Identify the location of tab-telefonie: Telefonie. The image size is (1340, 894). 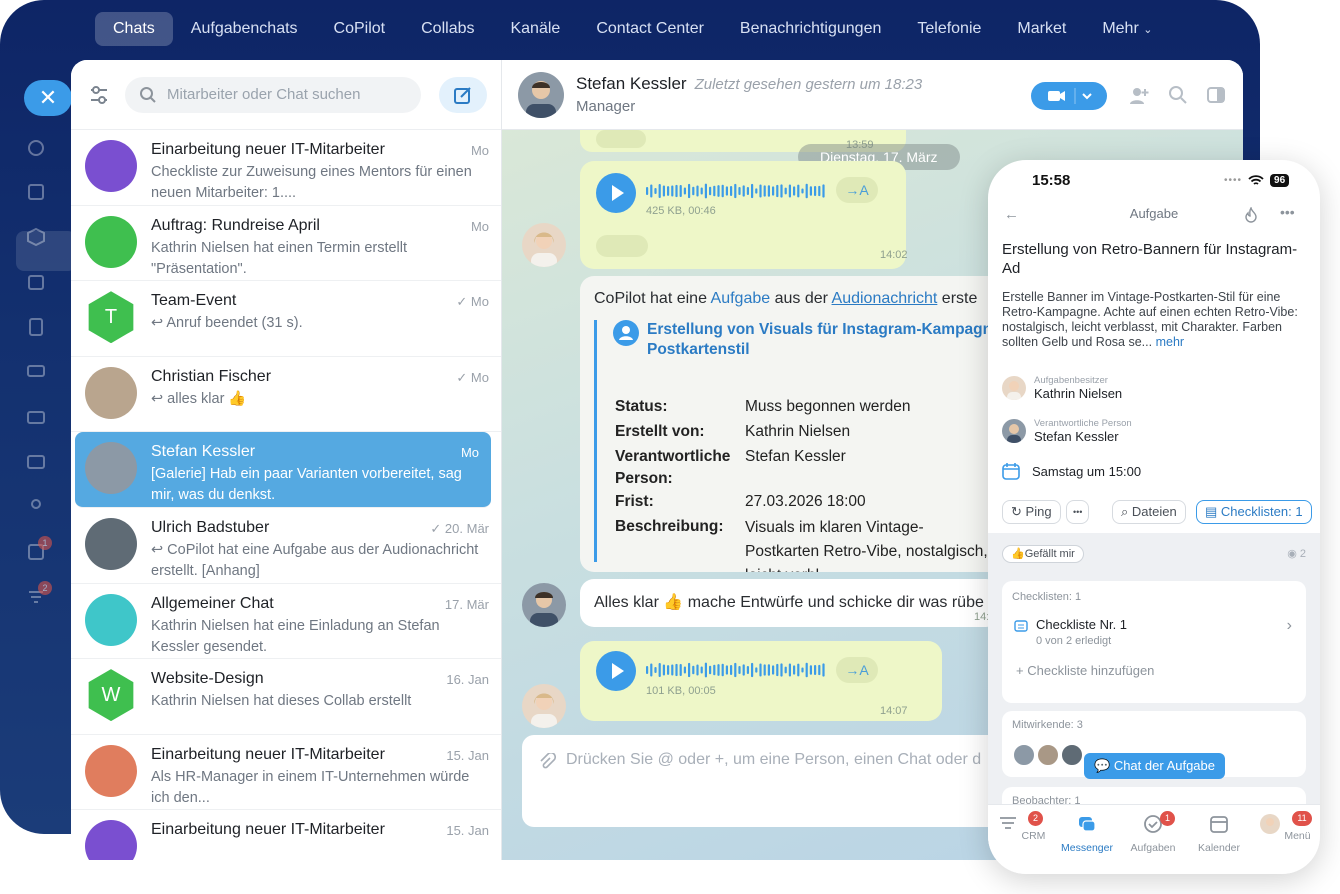
(949, 29).